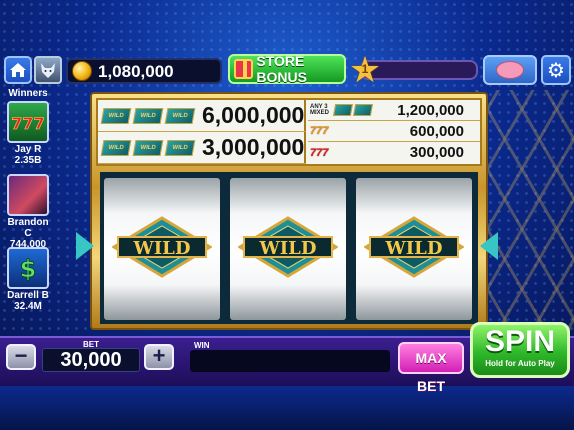  Describe the element at coordinates (394, 152) in the screenshot. I see `paytable-row: 777 300,000` at that location.